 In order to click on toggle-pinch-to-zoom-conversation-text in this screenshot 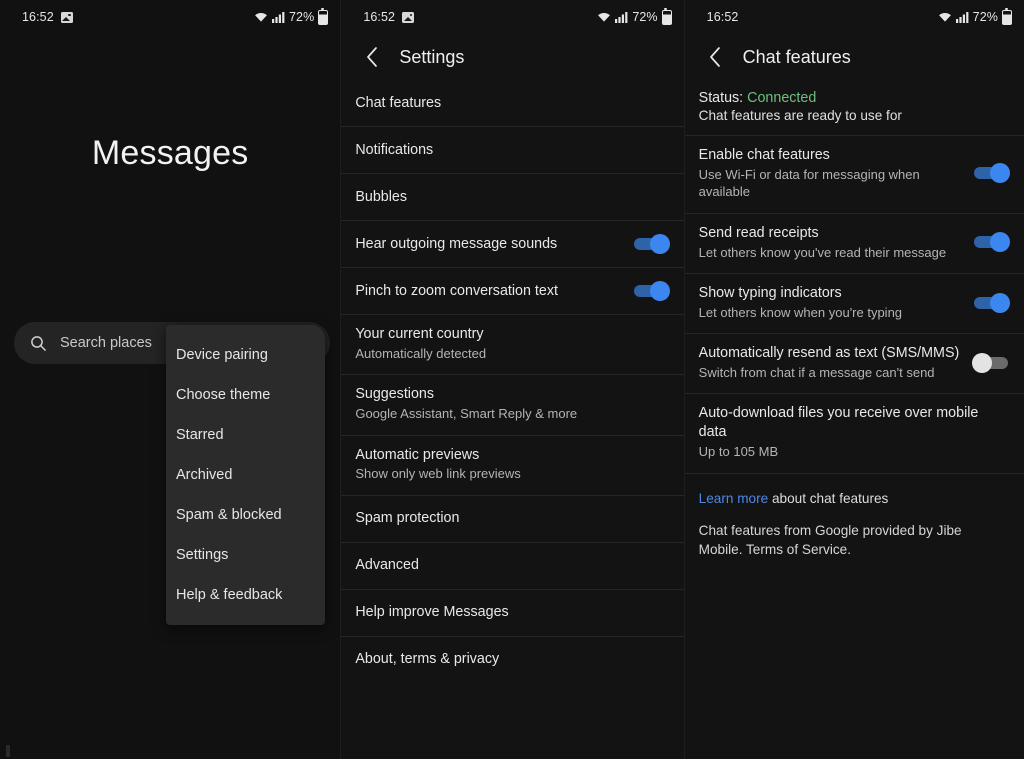, I will do `click(651, 291)`.